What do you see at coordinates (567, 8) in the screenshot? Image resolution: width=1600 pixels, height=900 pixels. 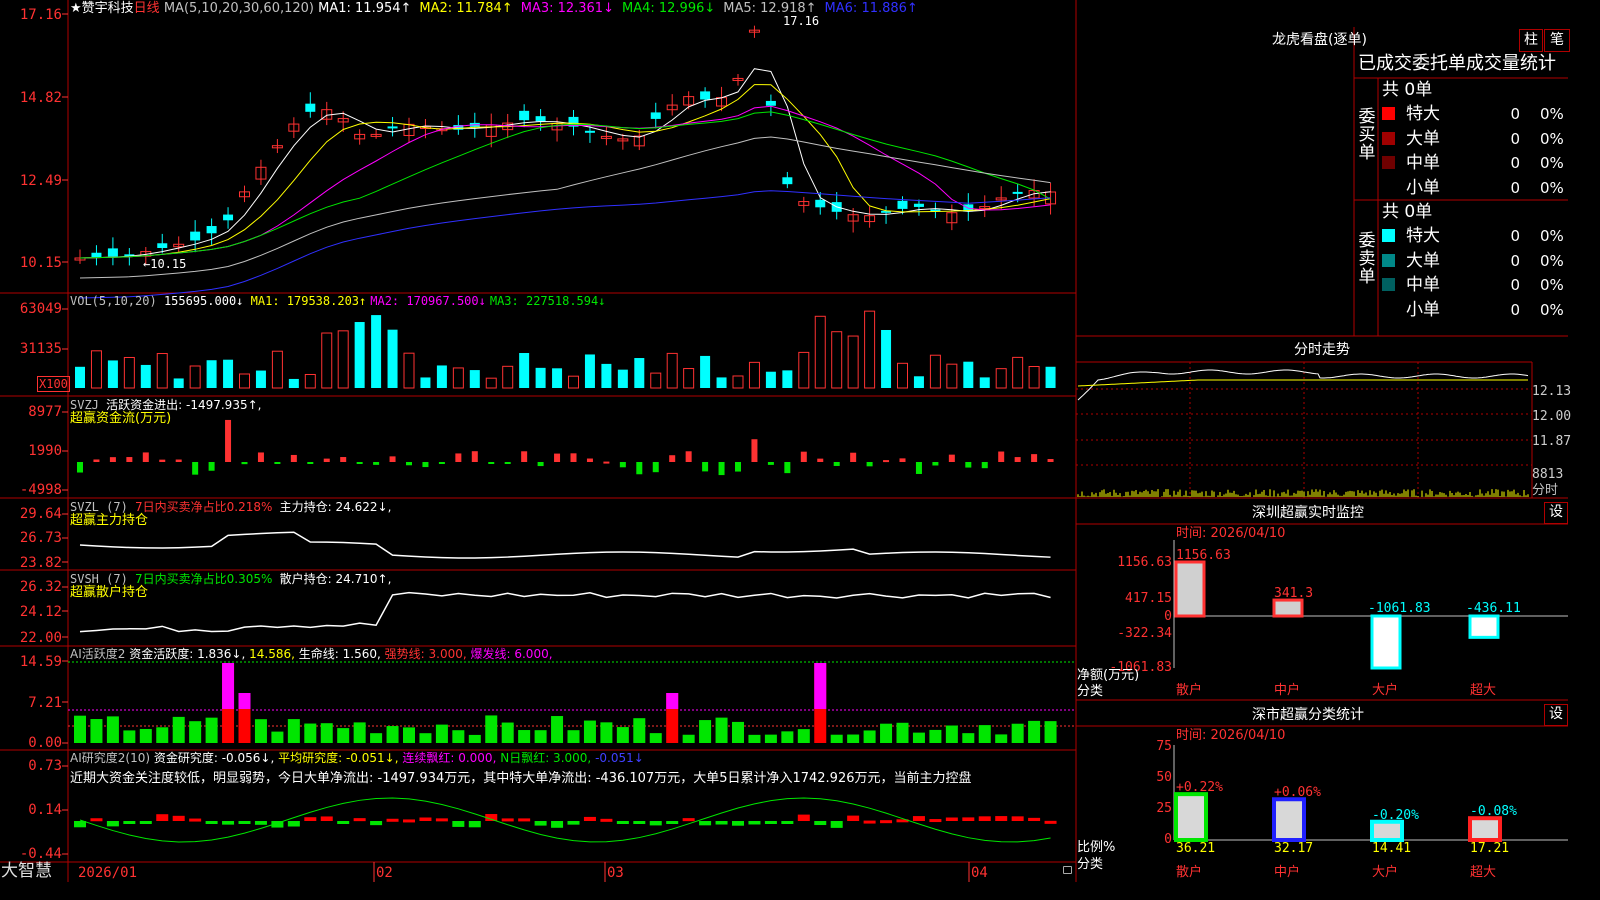 I see `ma-value-3: MA3: 12.361↓` at bounding box center [567, 8].